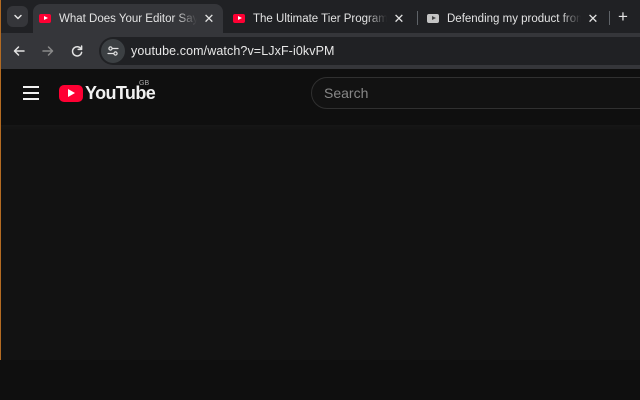 This screenshot has width=640, height=400. What do you see at coordinates (31, 93) in the screenshot?
I see `menu-icon` at bounding box center [31, 93].